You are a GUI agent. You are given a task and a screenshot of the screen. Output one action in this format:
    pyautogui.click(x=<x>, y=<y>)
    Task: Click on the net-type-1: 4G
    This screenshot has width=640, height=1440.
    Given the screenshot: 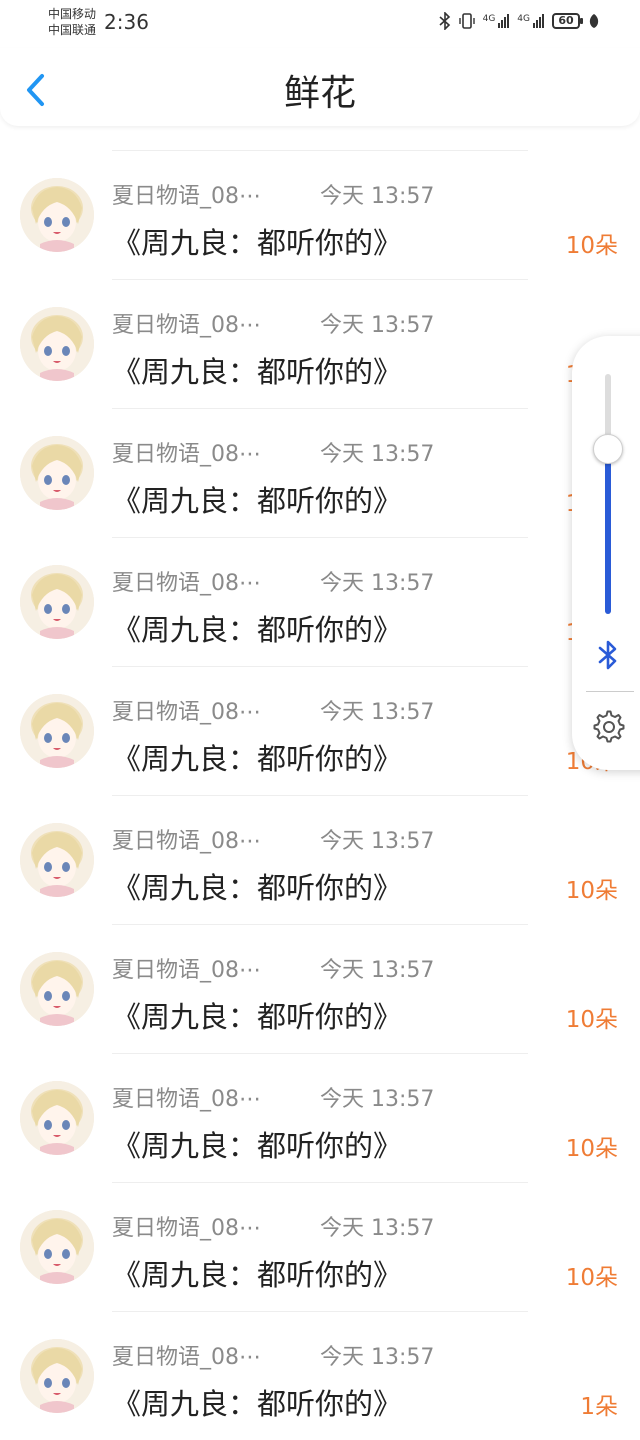 What is the action you would take?
    pyautogui.click(x=489, y=19)
    